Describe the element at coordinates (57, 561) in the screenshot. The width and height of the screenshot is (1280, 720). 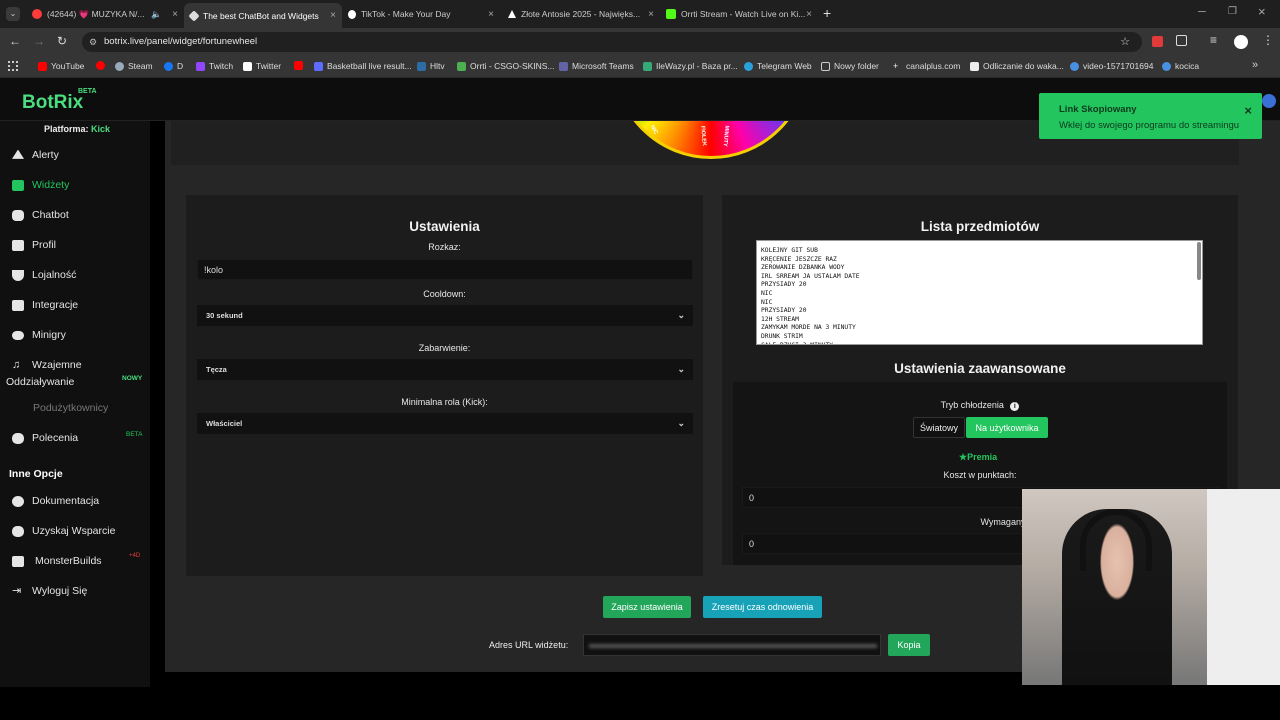
I see `sidebar-item-monsterbuilds: MonsterBuilds` at that location.